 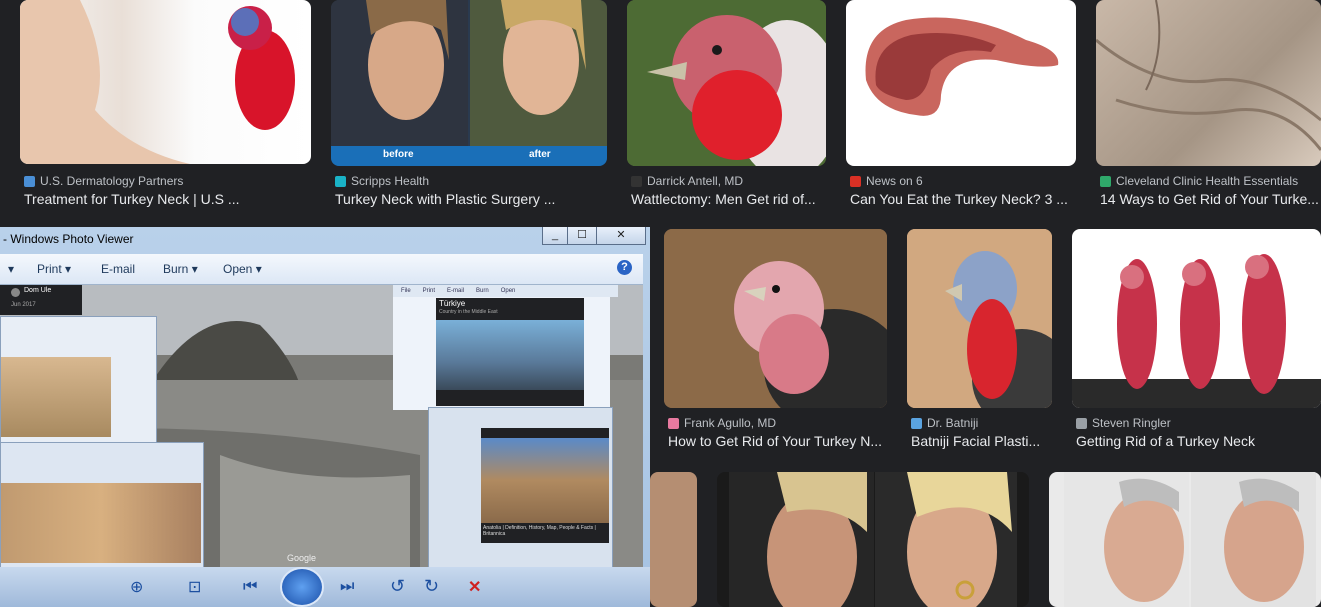 What do you see at coordinates (624, 267) in the screenshot?
I see `help-icon: ?` at bounding box center [624, 267].